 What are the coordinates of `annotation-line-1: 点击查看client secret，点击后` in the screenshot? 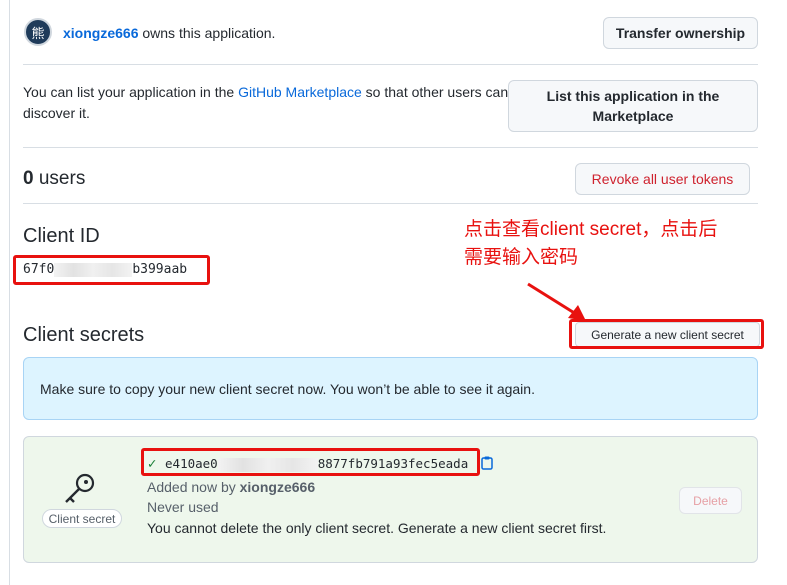 It's located at (591, 229).